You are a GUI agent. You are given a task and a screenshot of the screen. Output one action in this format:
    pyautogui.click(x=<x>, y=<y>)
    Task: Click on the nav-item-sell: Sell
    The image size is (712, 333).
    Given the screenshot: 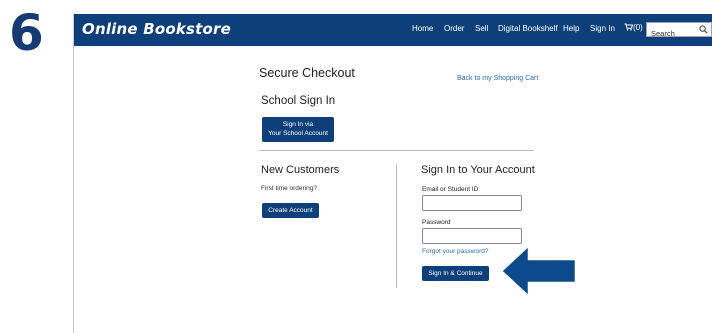 What is the action you would take?
    pyautogui.click(x=481, y=28)
    